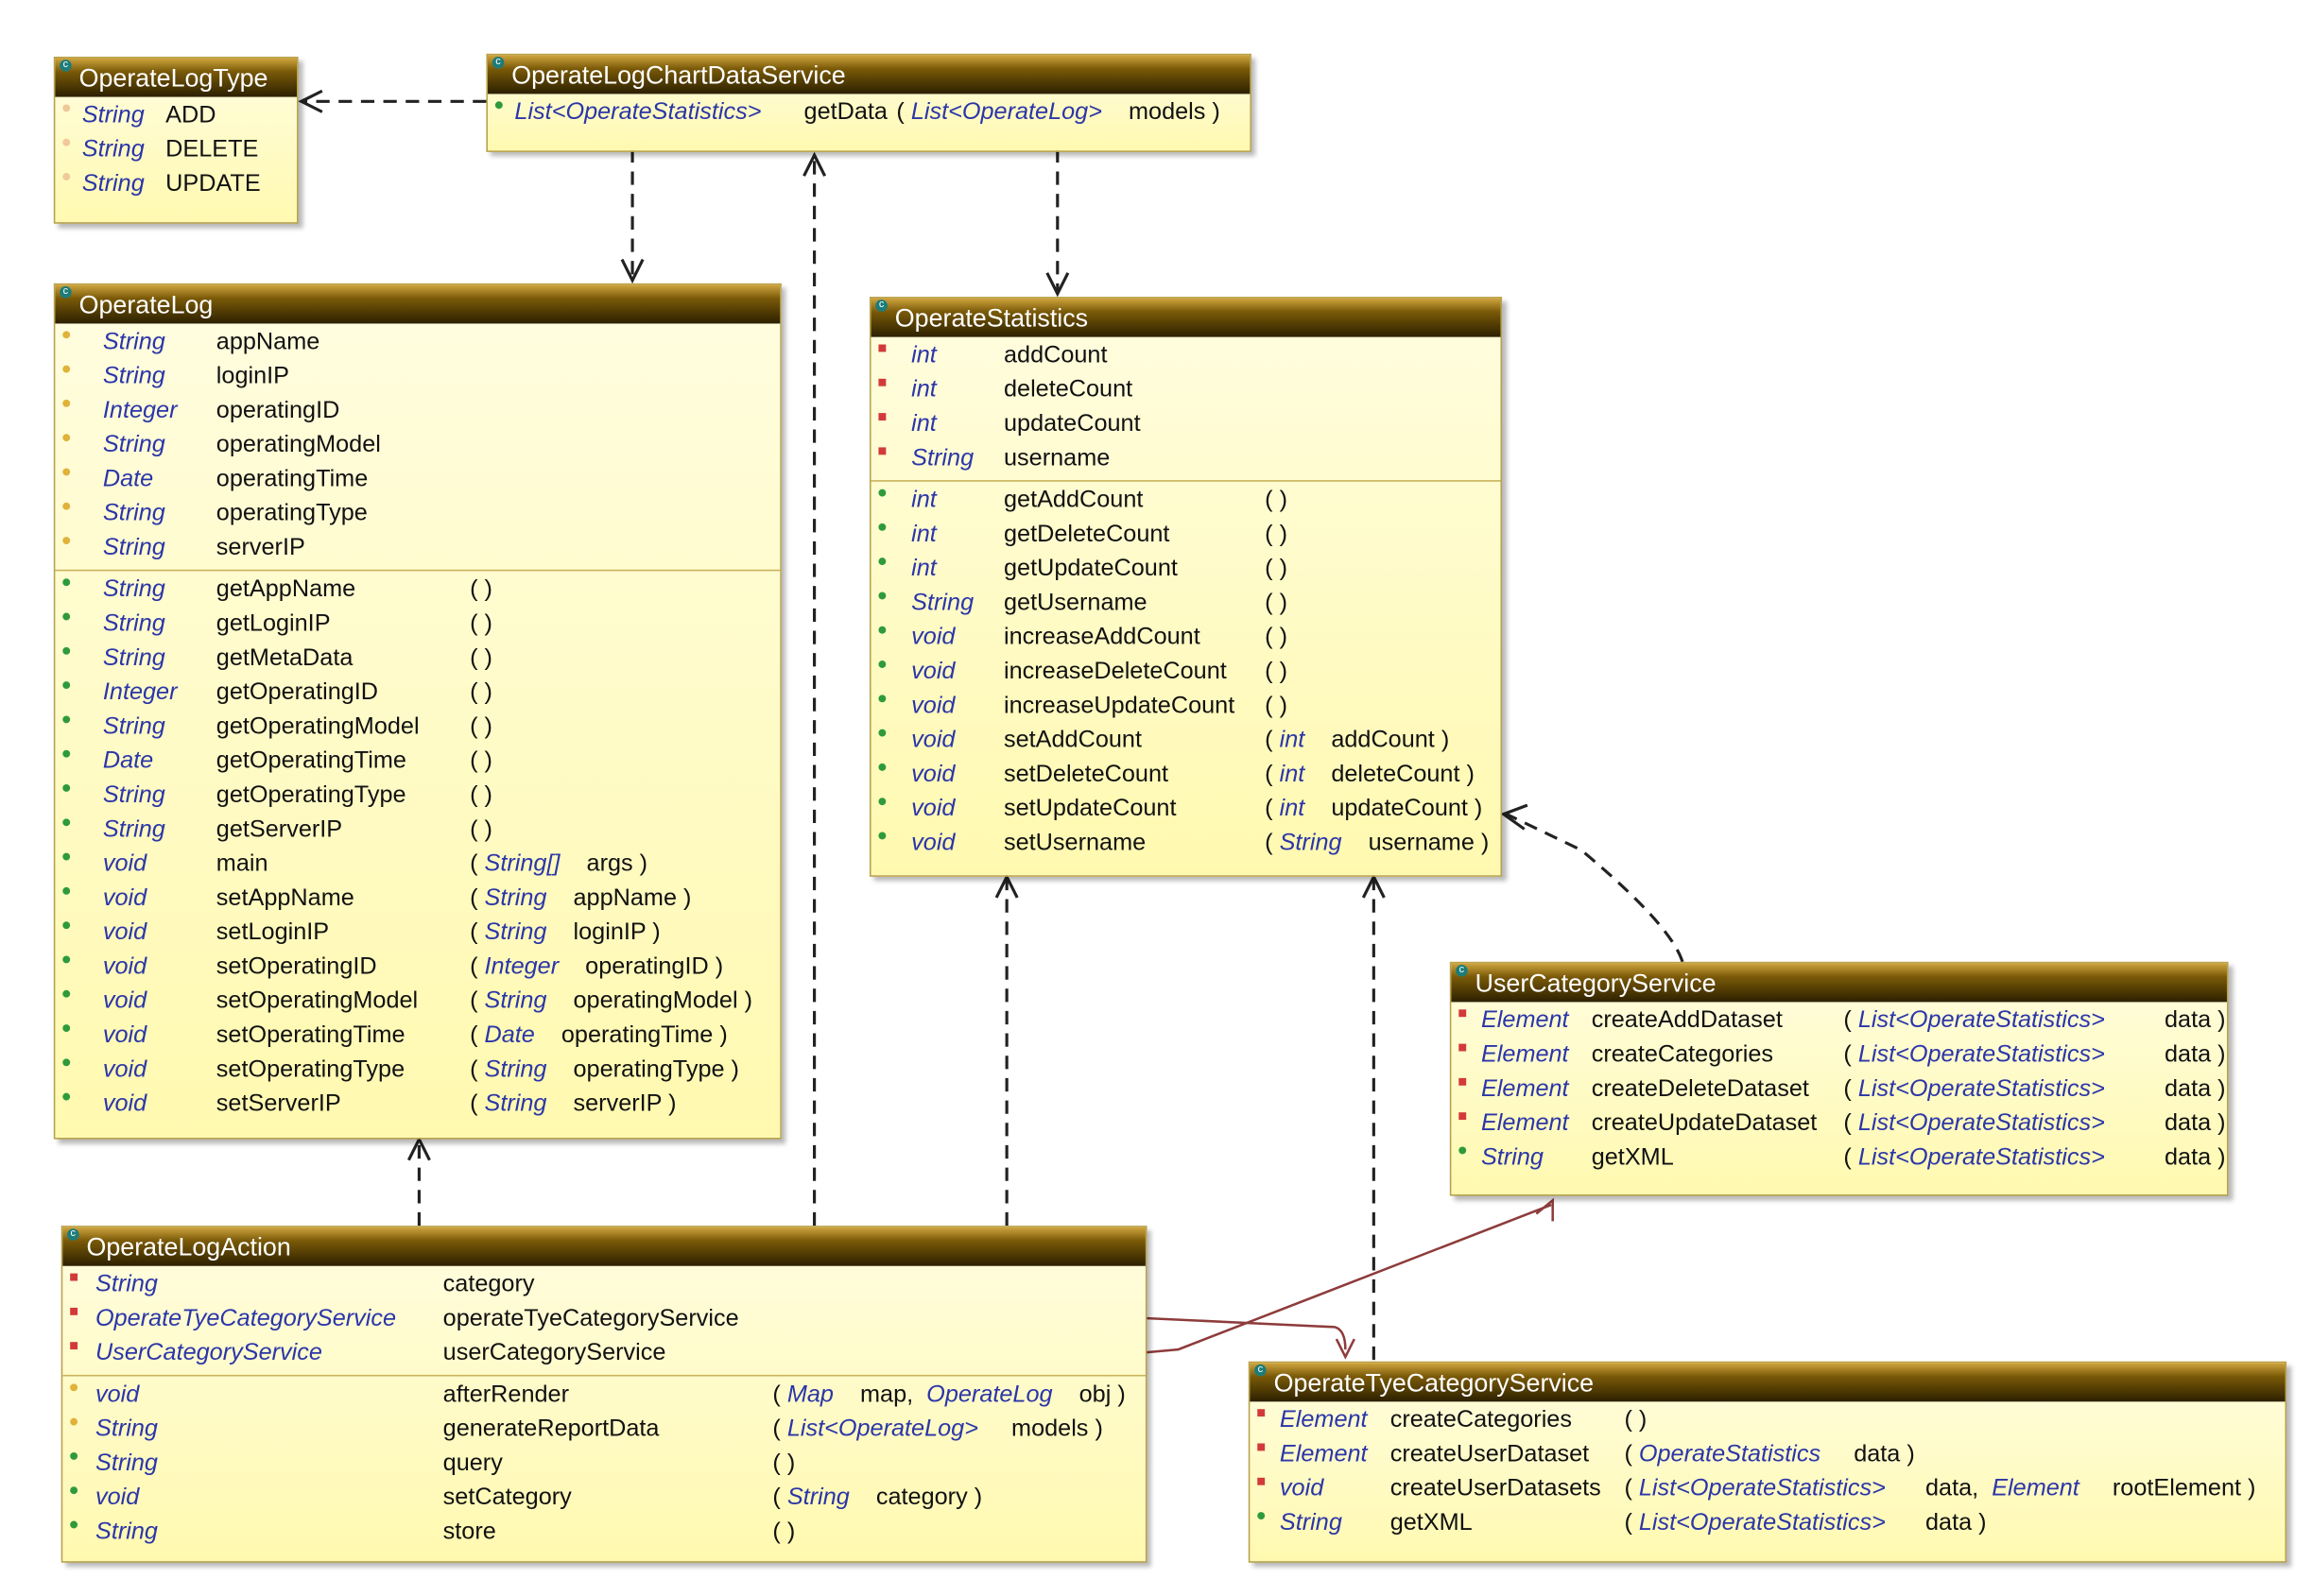  I want to click on attribute-row: UserCategoryService userCategoryService, so click(604, 1353).